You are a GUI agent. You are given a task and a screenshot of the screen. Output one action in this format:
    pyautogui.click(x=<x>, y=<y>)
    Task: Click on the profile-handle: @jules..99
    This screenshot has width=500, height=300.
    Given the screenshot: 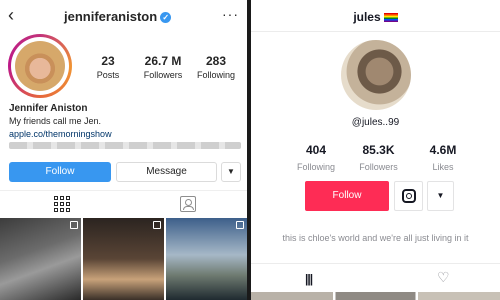 What is the action you would take?
    pyautogui.click(x=375, y=122)
    